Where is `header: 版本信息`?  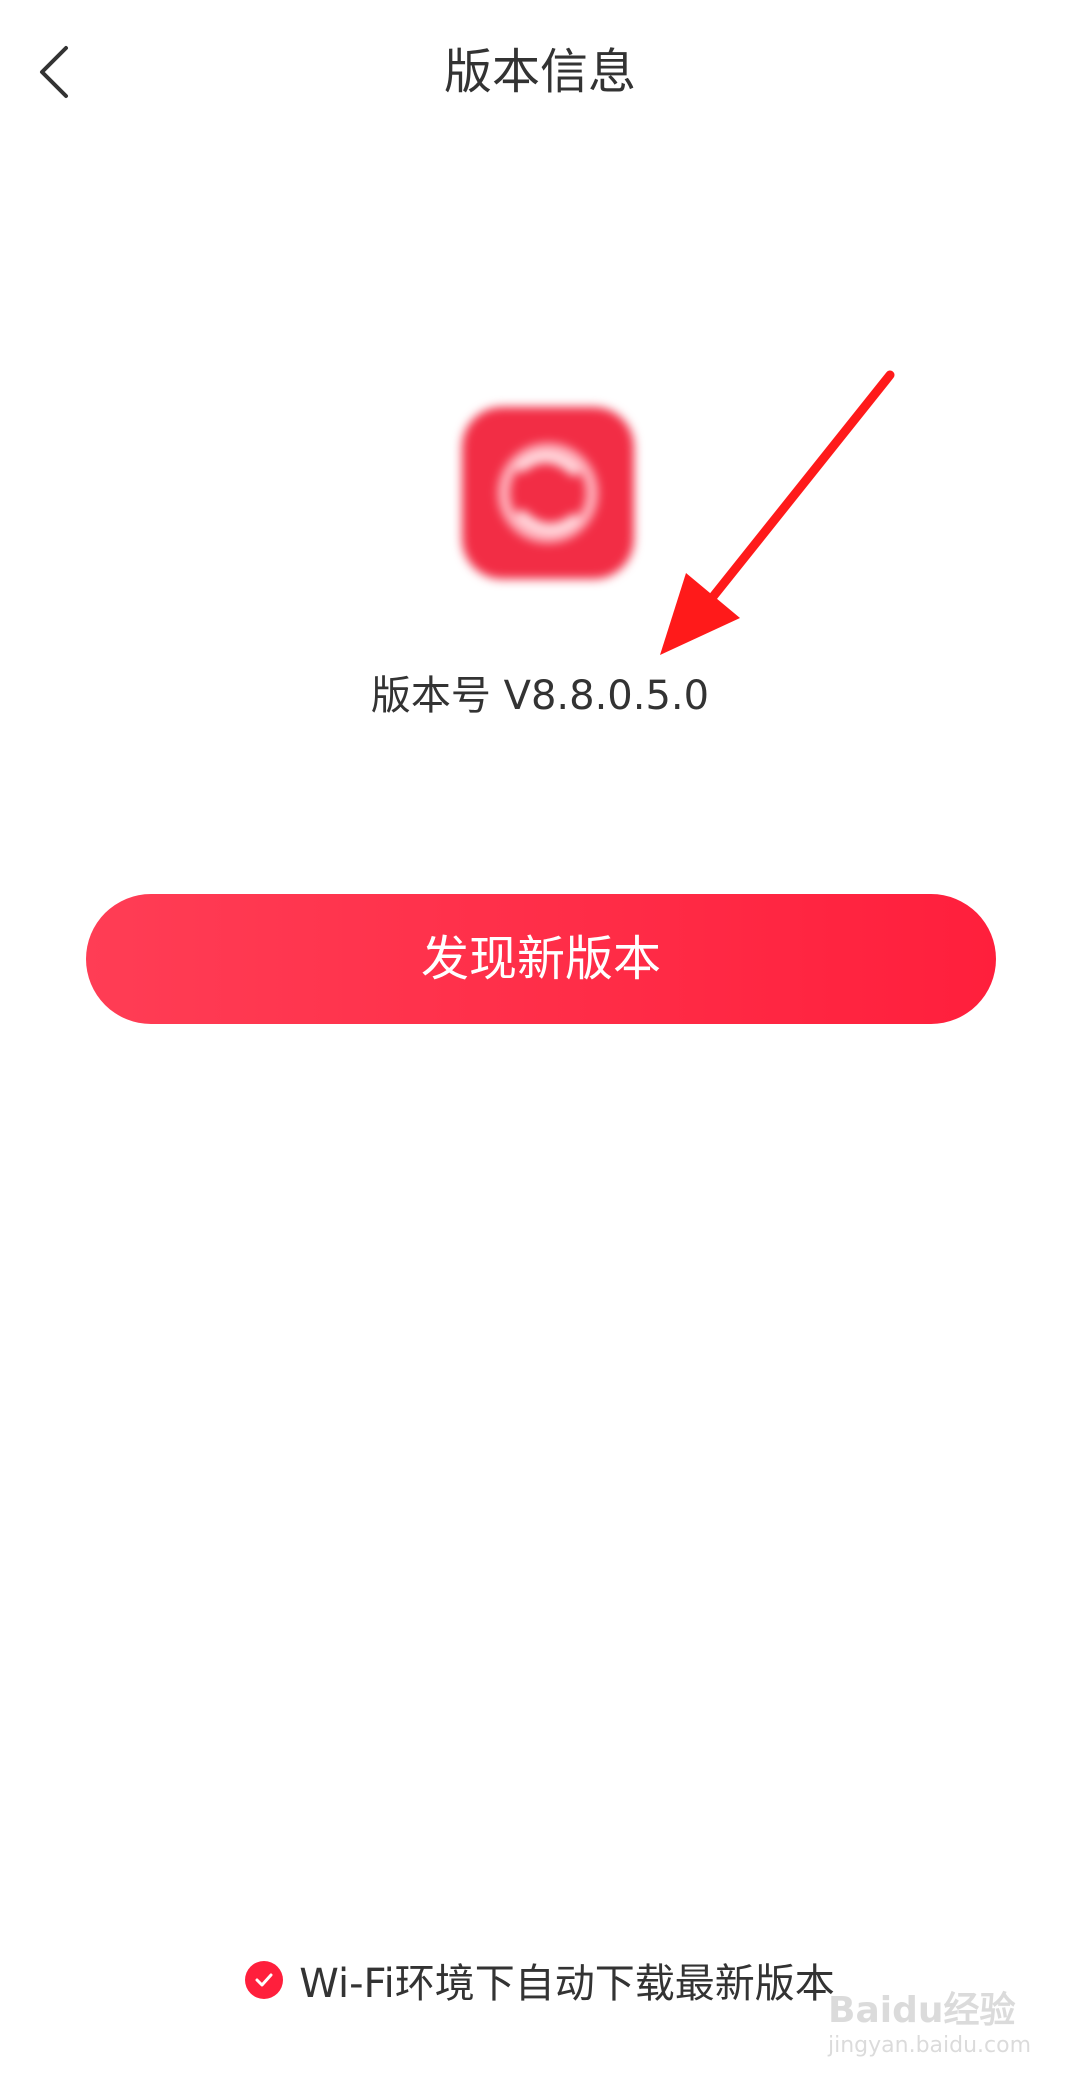
header: 版本信息 is located at coordinates (540, 75).